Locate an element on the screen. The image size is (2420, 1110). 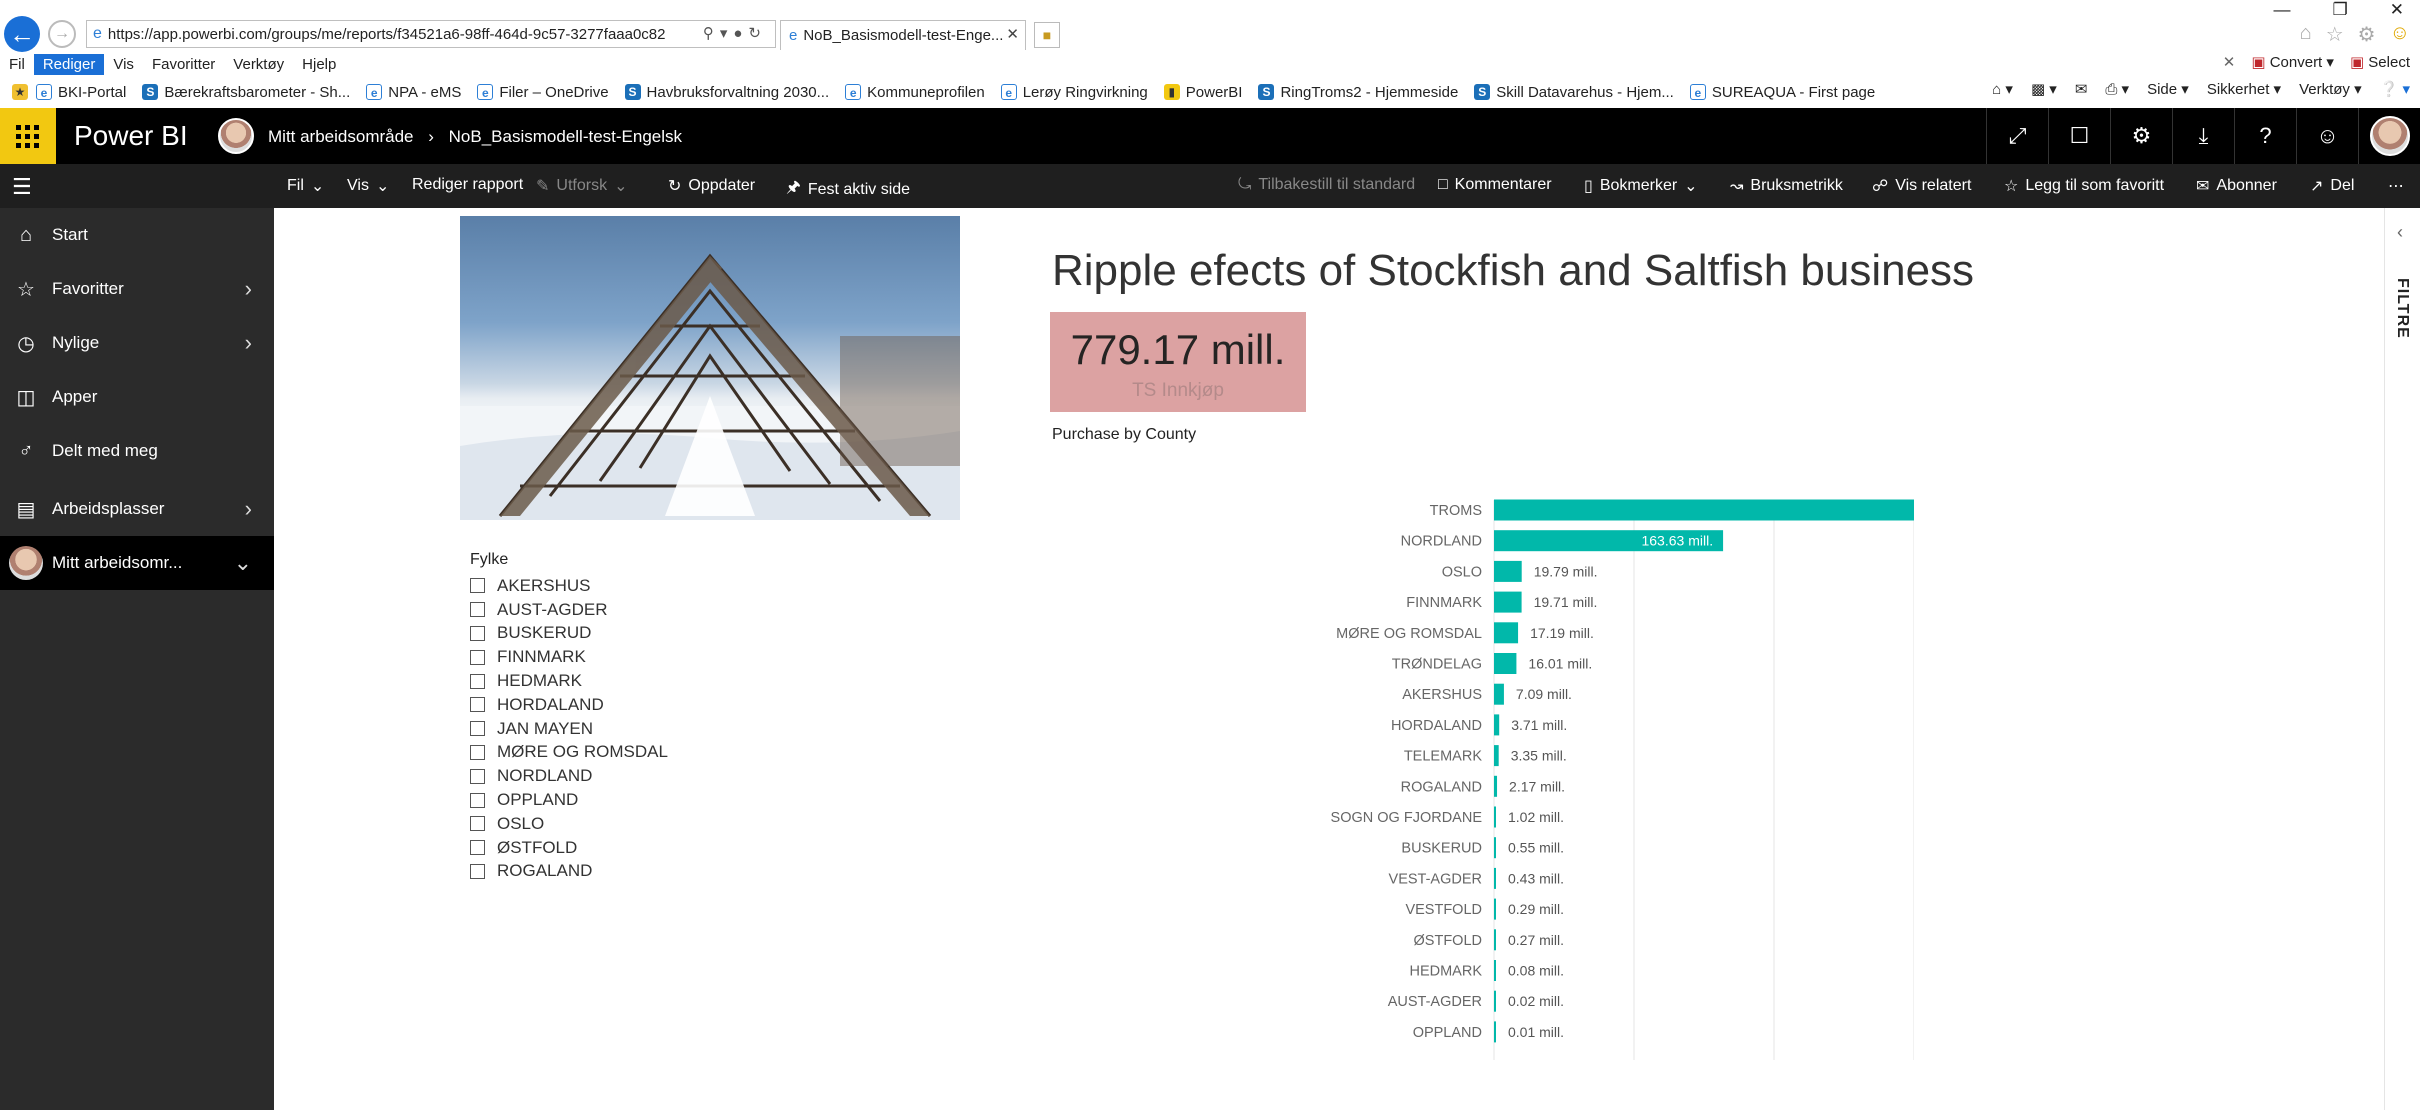
chevron-left-icon: ‹ is located at coordinates (2400, 232).